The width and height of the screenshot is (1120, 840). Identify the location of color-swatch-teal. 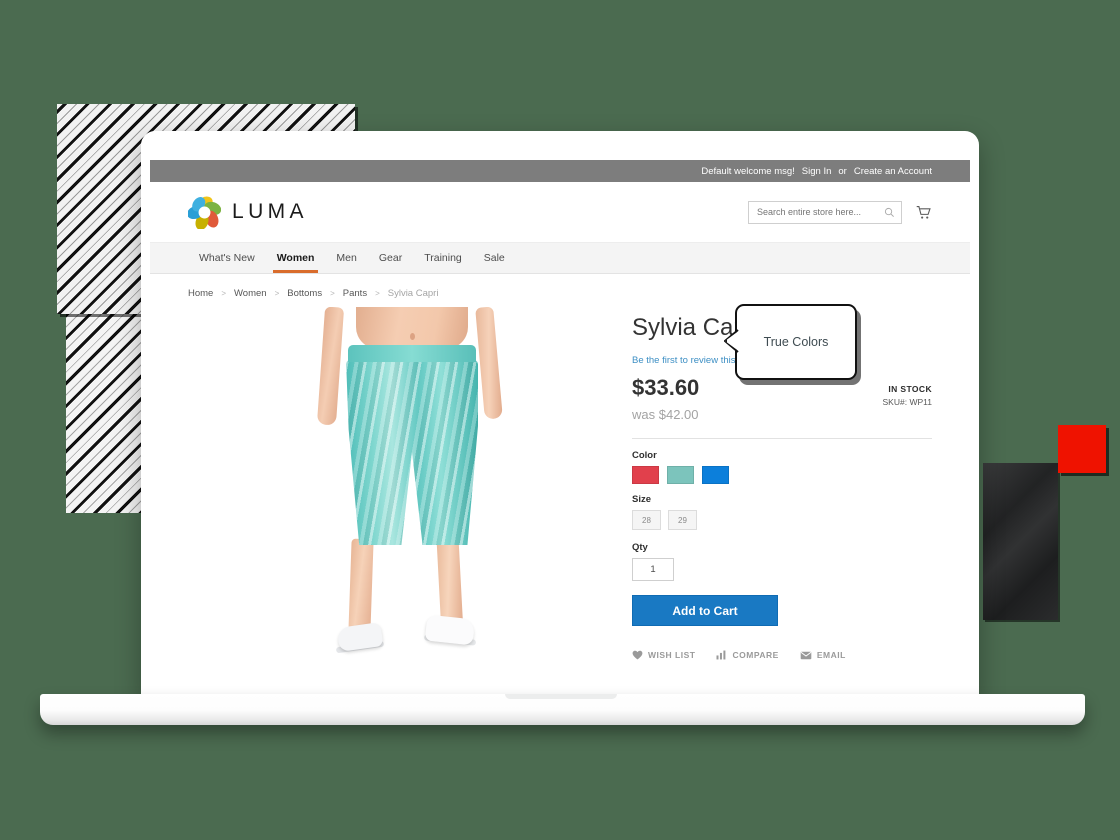
(680, 475).